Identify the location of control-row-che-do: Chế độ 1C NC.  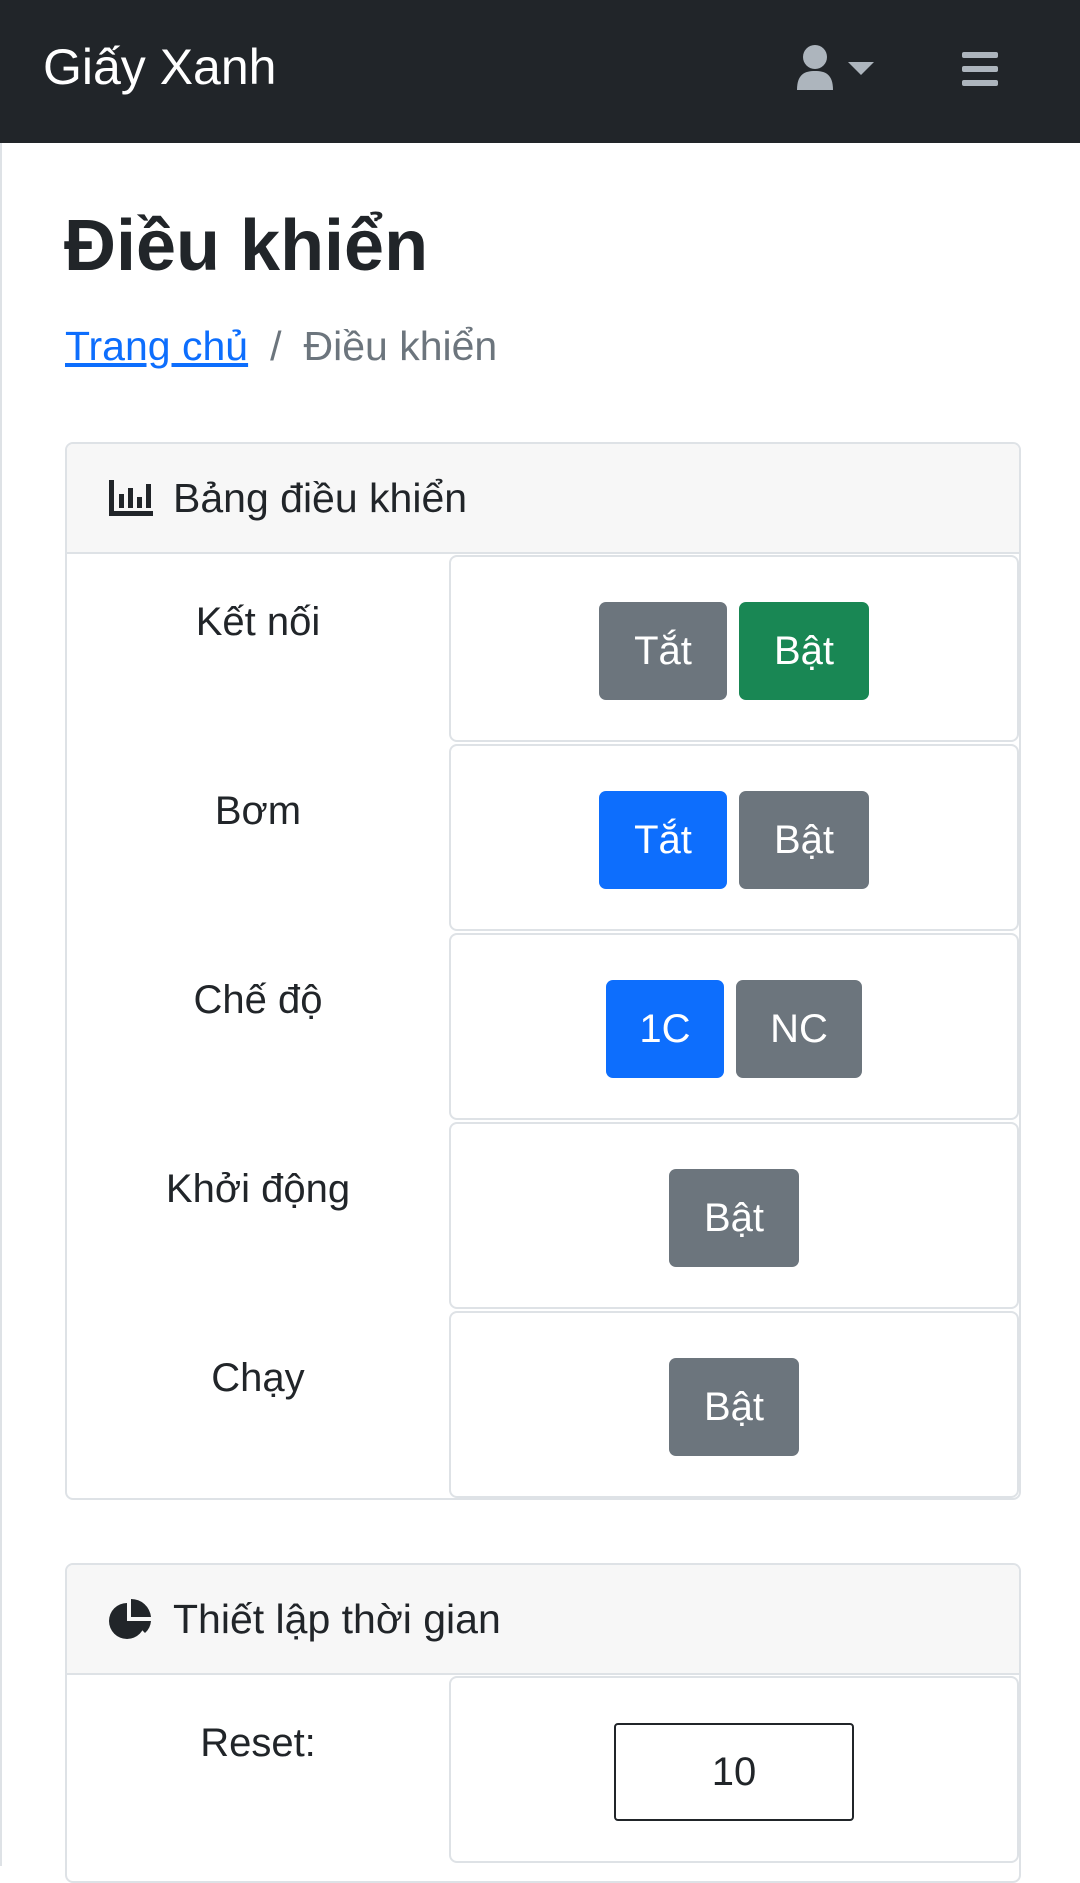
(543, 1026).